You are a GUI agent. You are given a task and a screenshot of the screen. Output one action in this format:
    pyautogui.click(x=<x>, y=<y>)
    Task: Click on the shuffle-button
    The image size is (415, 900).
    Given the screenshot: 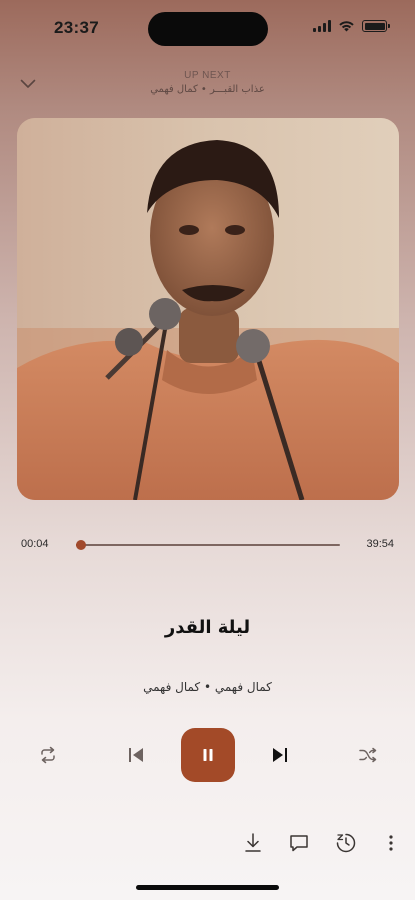 What is the action you would take?
    pyautogui.click(x=368, y=755)
    